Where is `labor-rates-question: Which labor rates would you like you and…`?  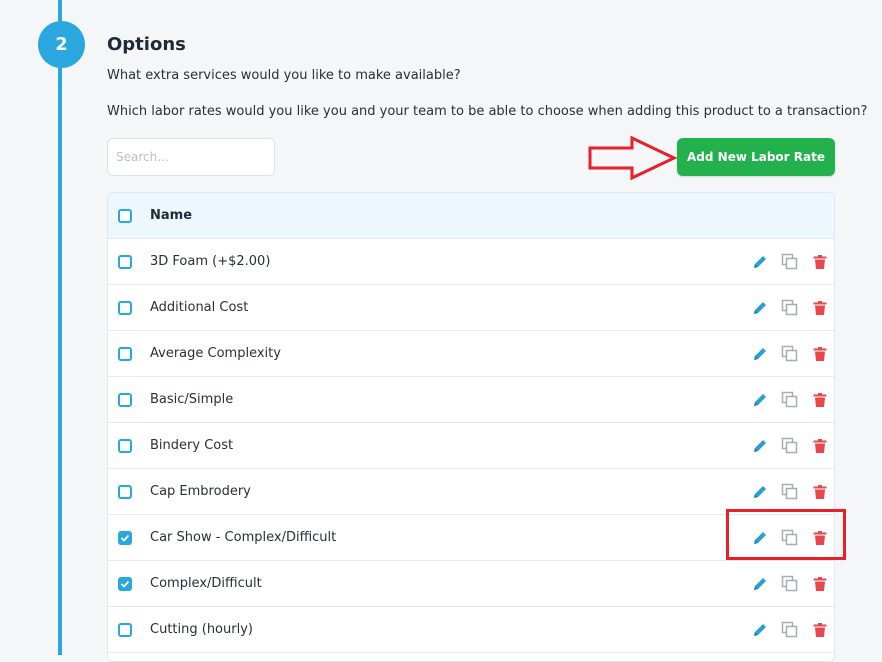 labor-rates-question: Which labor rates would you like you and… is located at coordinates (487, 111).